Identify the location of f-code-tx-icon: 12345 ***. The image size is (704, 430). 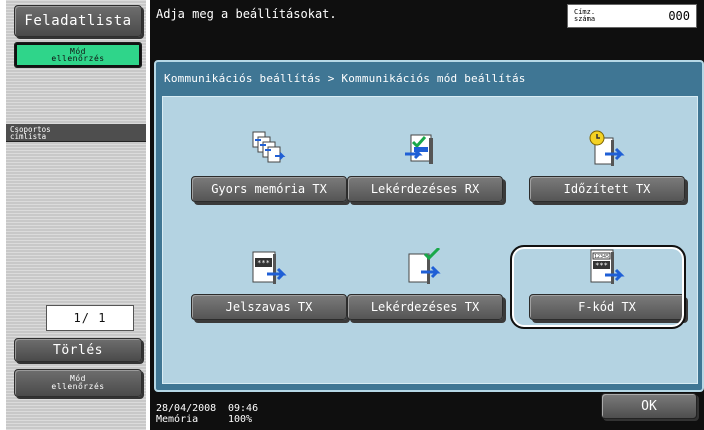
(607, 266).